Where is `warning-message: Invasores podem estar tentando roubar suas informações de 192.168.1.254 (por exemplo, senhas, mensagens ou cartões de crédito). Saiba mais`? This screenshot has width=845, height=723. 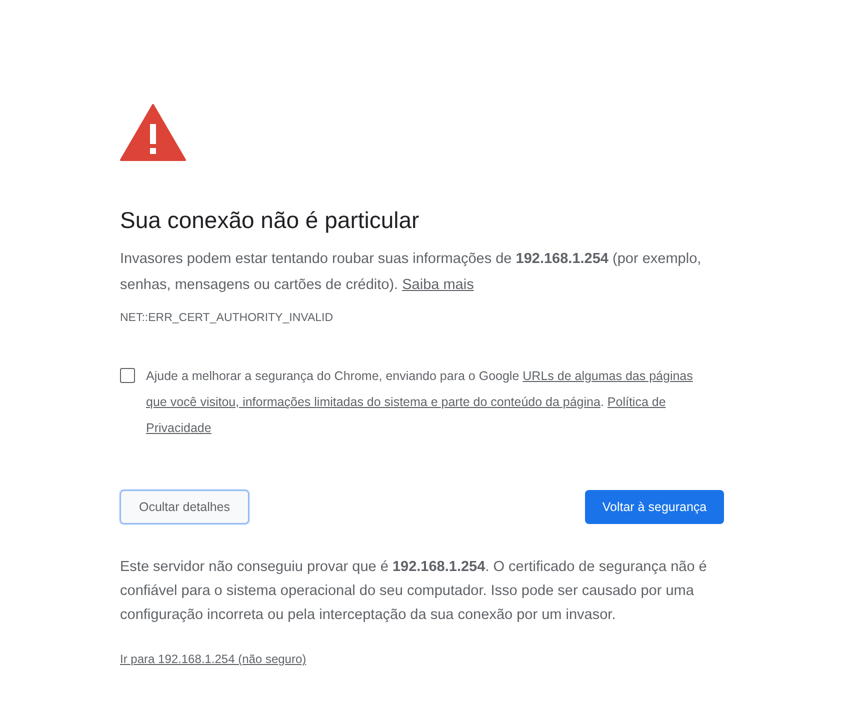
warning-message: Invasores podem estar tentando roubar suas informações de 192.168.1.254 (por exemplo, senhas, mensagens ou cartões de crédito). Saiba mais is located at coordinates (411, 272).